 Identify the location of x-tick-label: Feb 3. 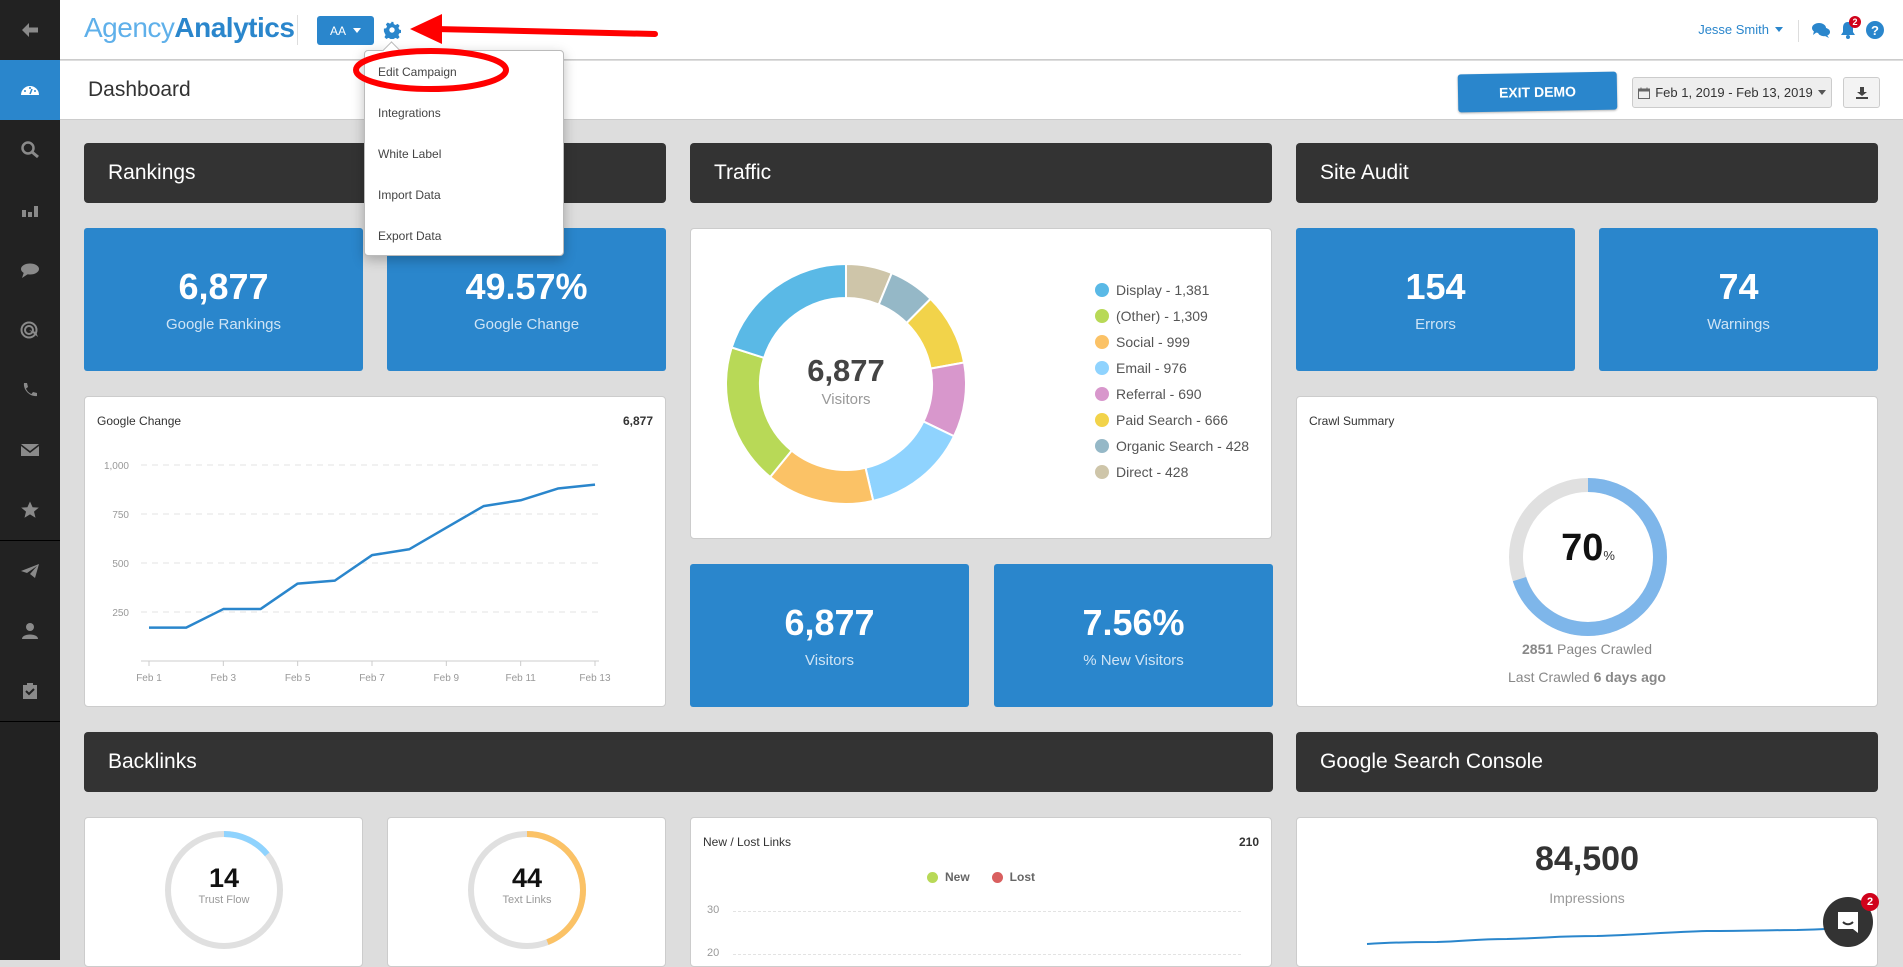
(224, 678).